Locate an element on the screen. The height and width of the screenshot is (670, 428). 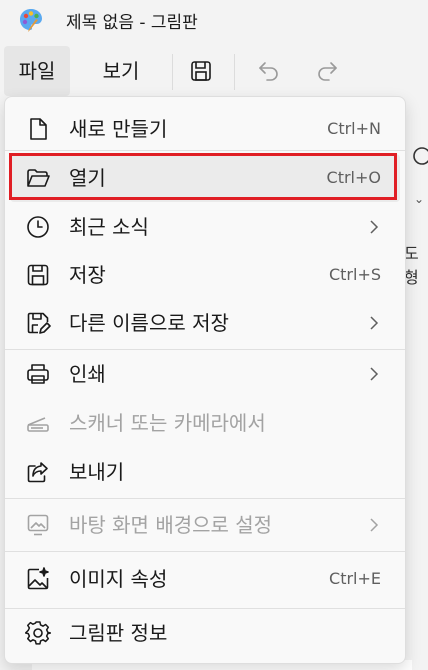
shapes-group-label: 도형 is located at coordinates (411, 265).